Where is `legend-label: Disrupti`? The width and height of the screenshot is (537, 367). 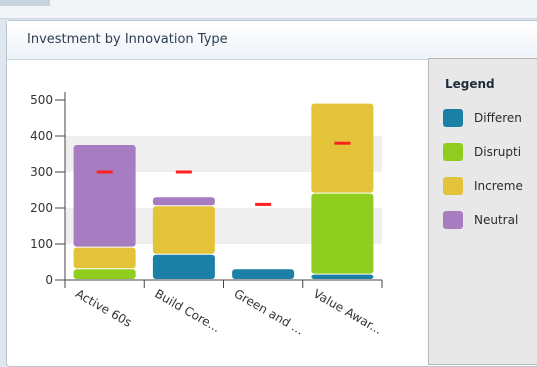 legend-label: Disrupti is located at coordinates (498, 152).